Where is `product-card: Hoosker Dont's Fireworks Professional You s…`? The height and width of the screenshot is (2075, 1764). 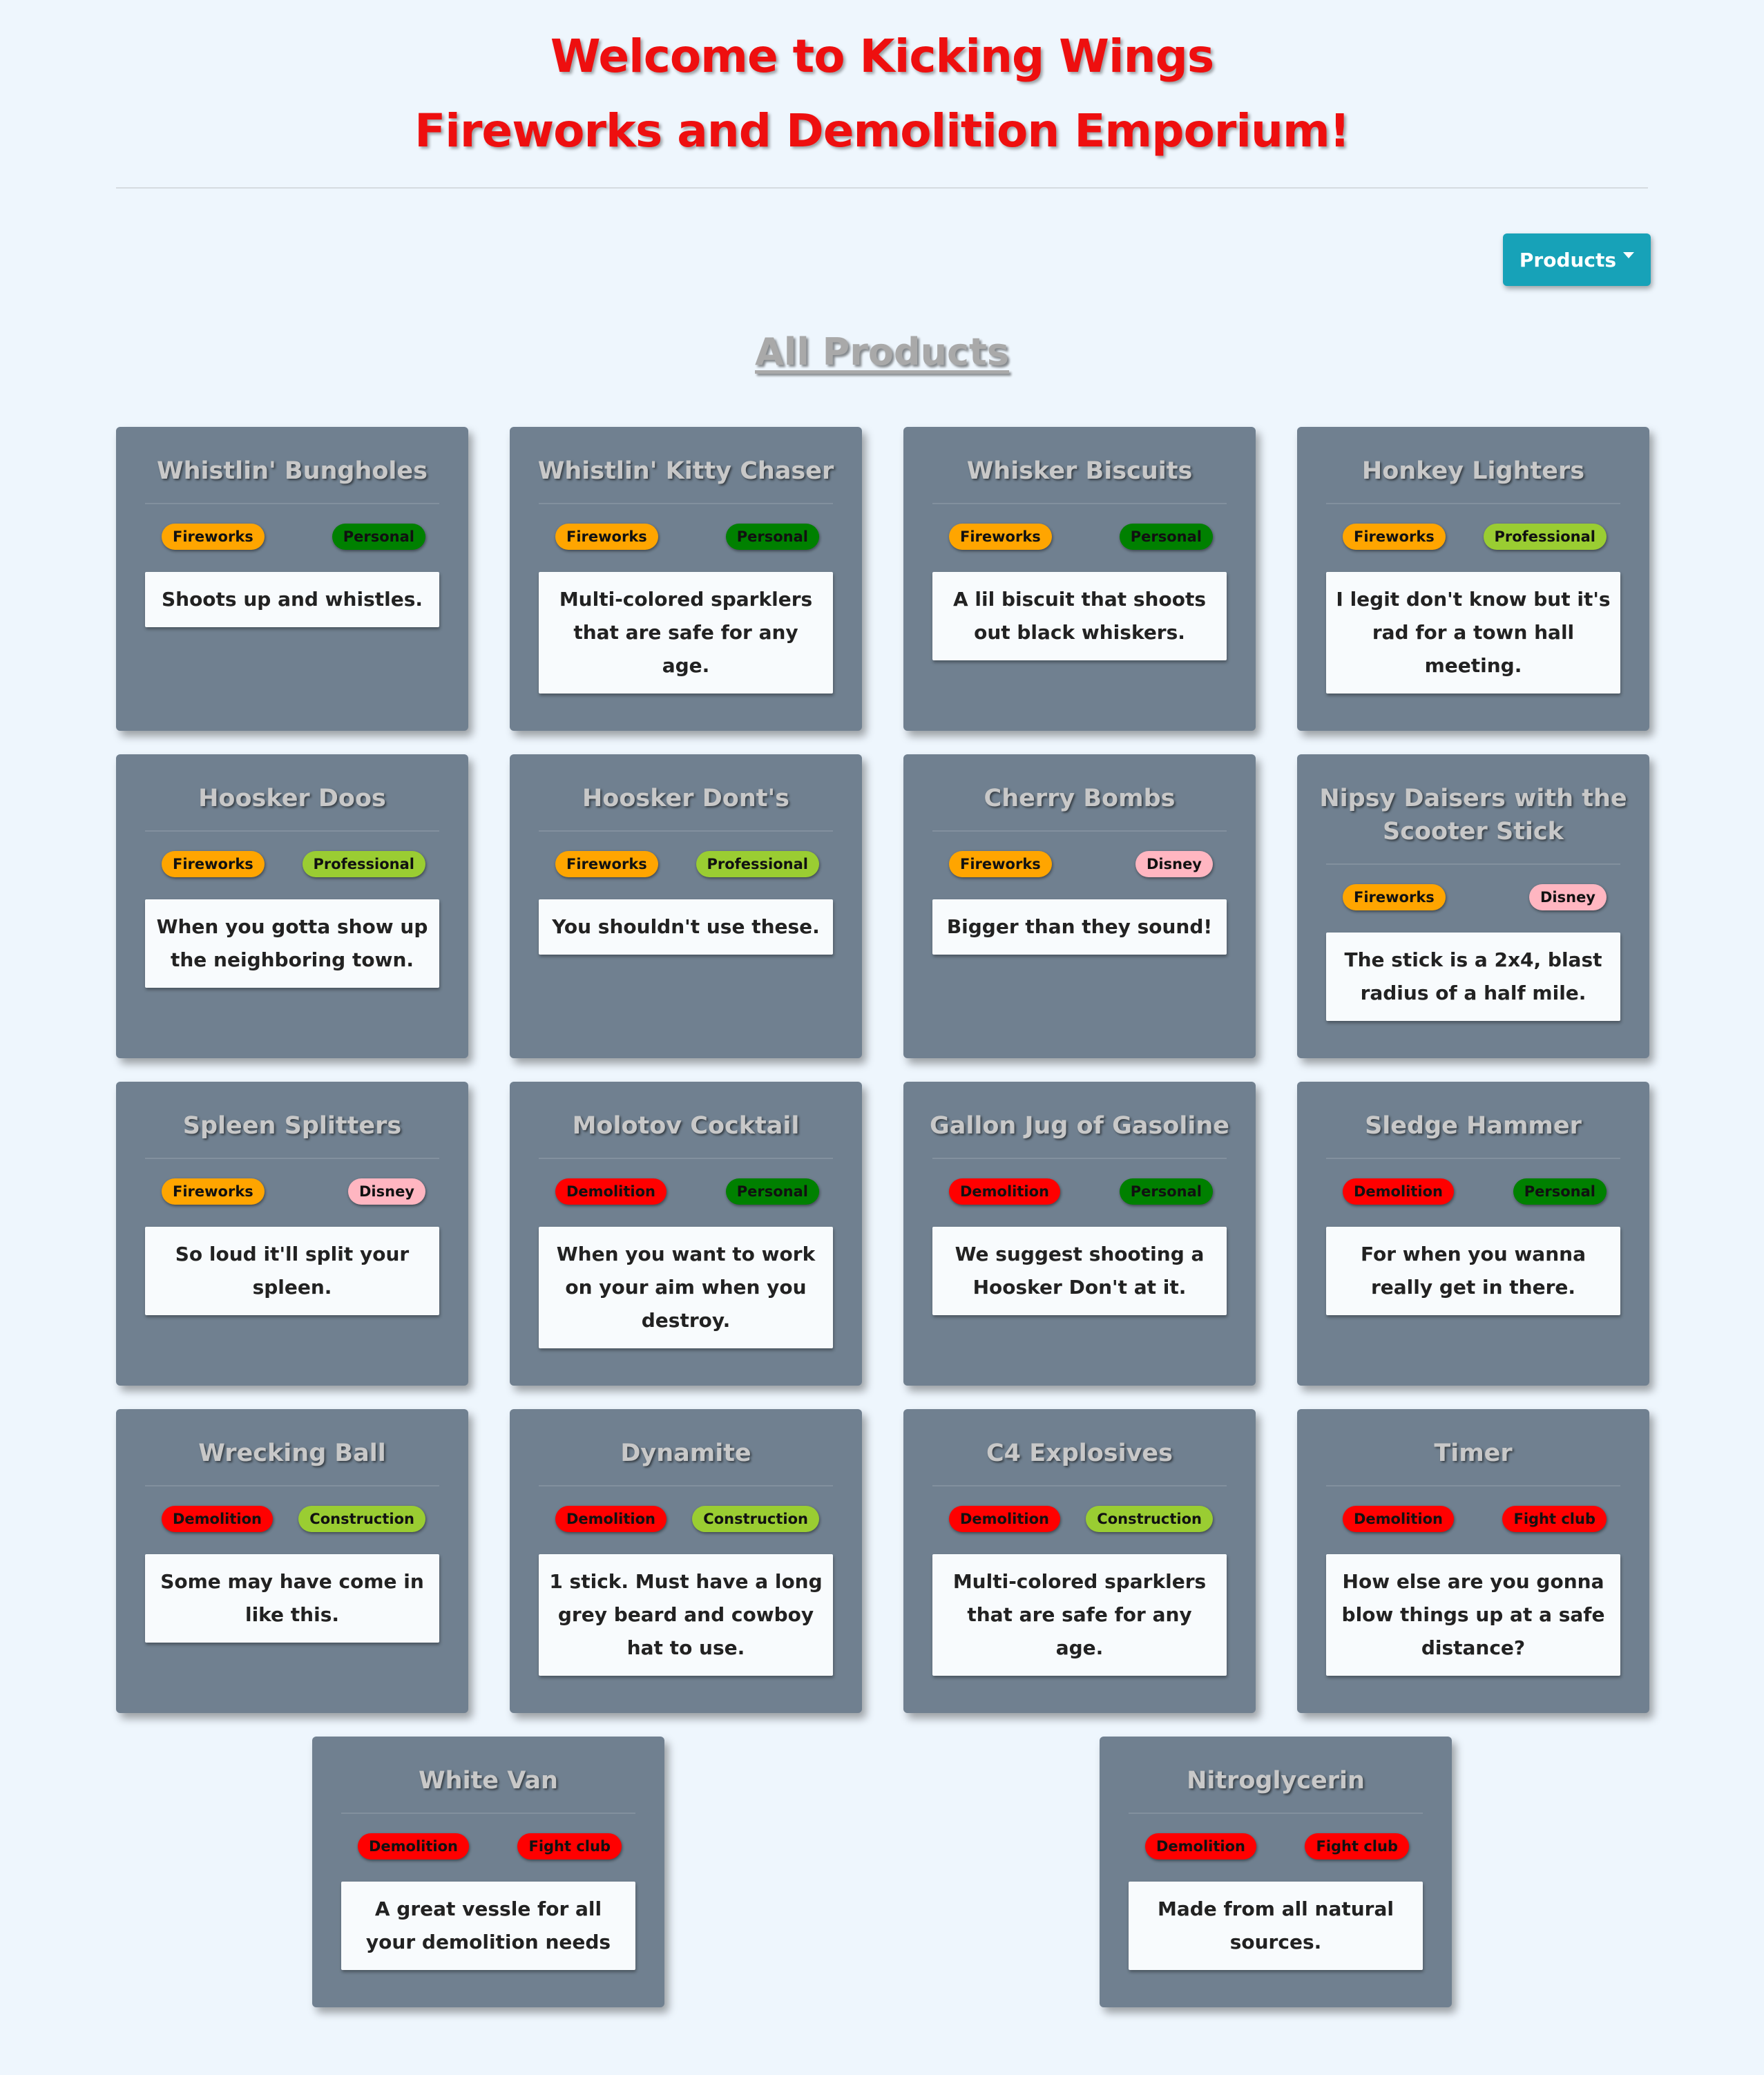
product-card: Hoosker Dont's Fireworks Professional You s… is located at coordinates (686, 906).